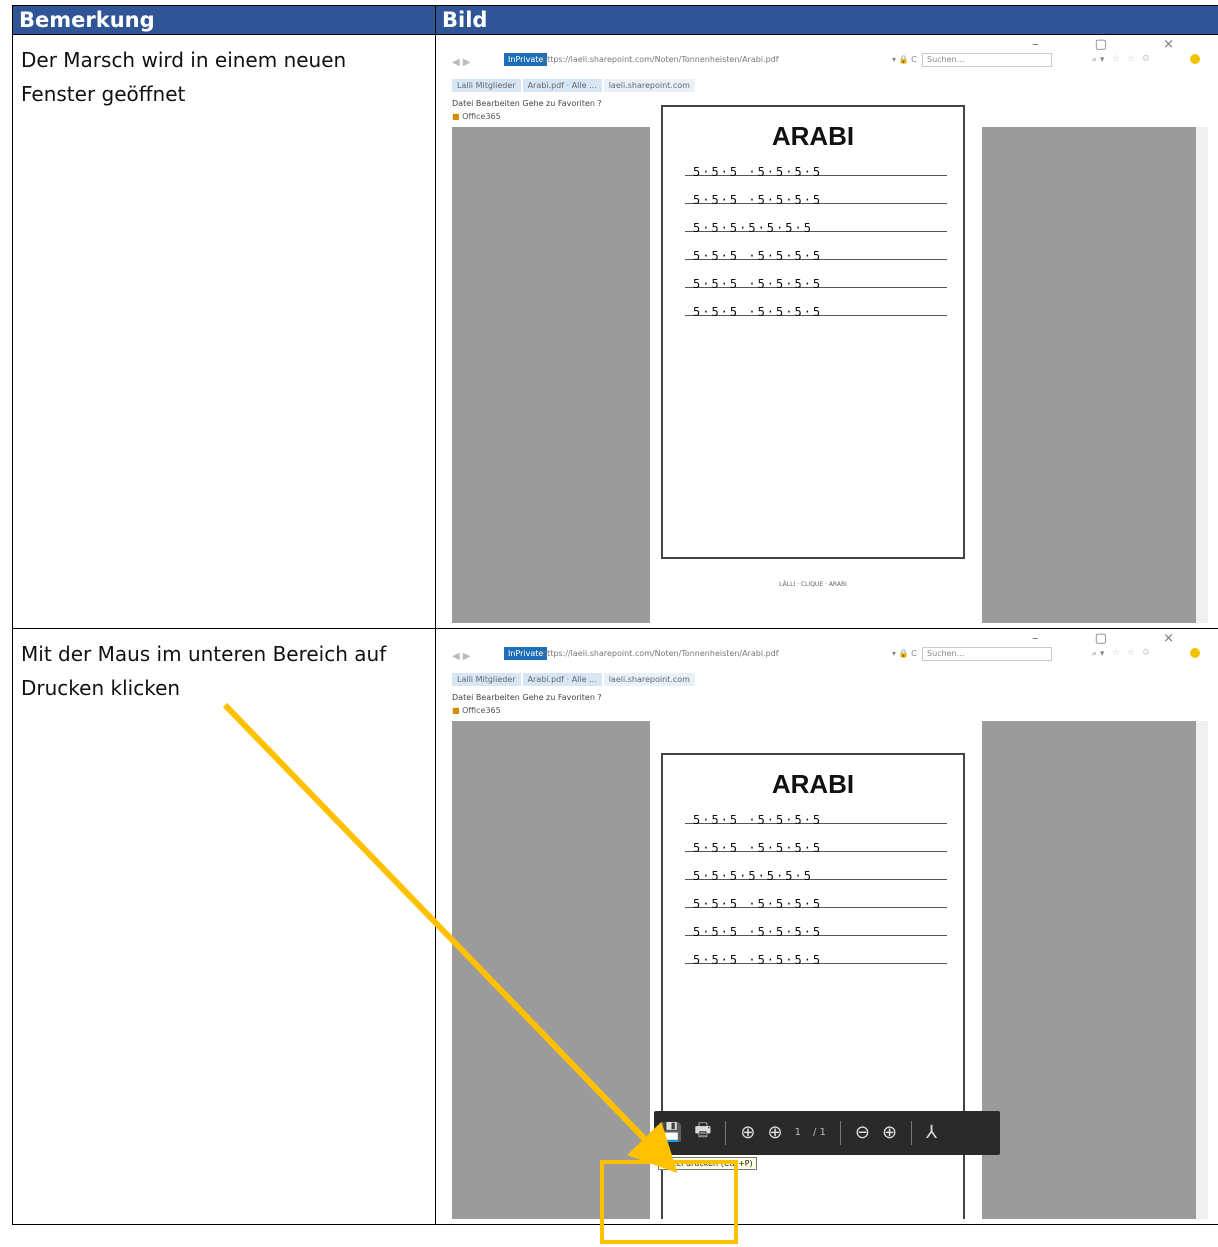 The width and height of the screenshot is (1218, 1247). I want to click on pdf-toolbar: 💾 🖶 ⊕ ⊕ 1 / 1 ⊖ ⊕ ⅄, so click(827, 1132).